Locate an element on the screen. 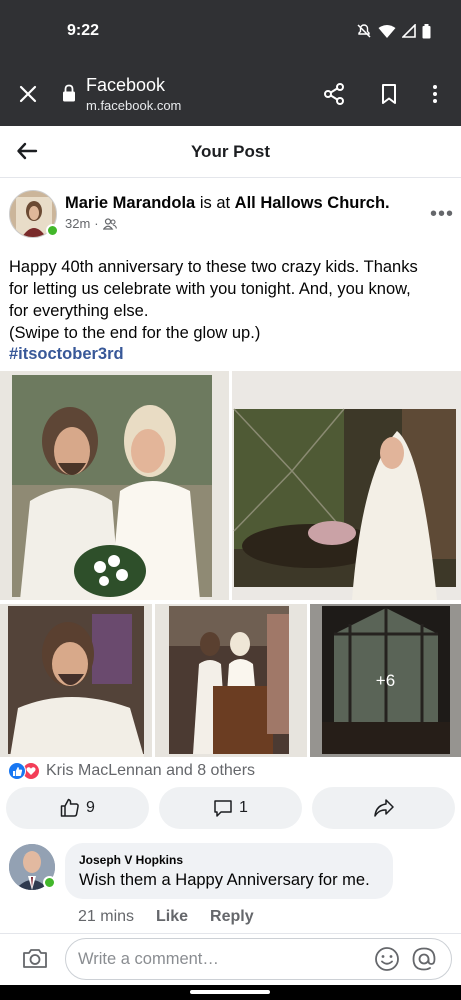 The height and width of the screenshot is (1000, 461). reactions-summary: Kris MacLennan and 8 others is located at coordinates (131, 771).